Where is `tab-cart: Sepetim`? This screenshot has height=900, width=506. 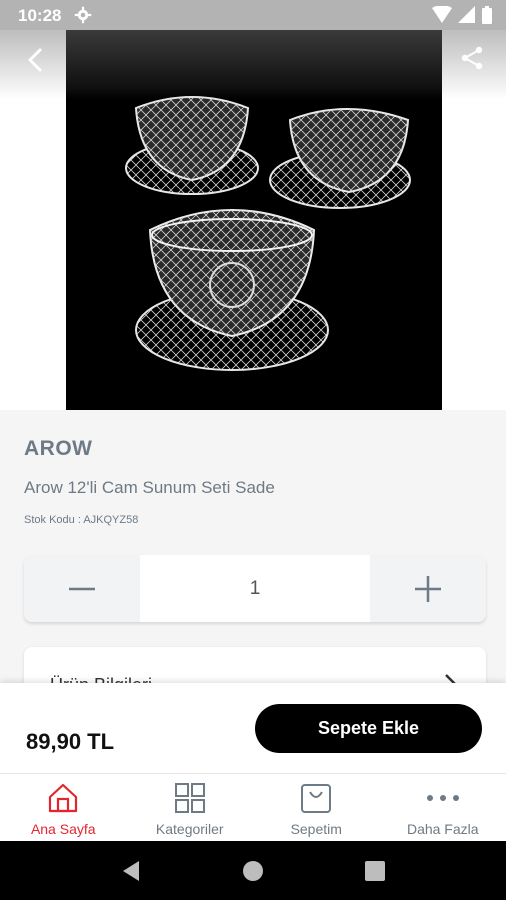
tab-cart: Sepetim is located at coordinates (316, 807).